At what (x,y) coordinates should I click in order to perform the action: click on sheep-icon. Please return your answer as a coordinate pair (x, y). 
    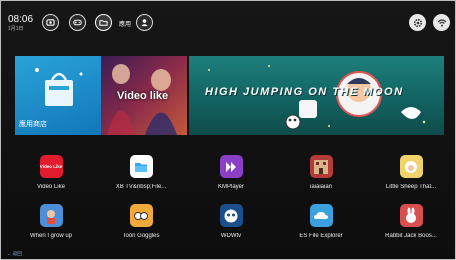
    Looking at the image, I should click on (411, 166).